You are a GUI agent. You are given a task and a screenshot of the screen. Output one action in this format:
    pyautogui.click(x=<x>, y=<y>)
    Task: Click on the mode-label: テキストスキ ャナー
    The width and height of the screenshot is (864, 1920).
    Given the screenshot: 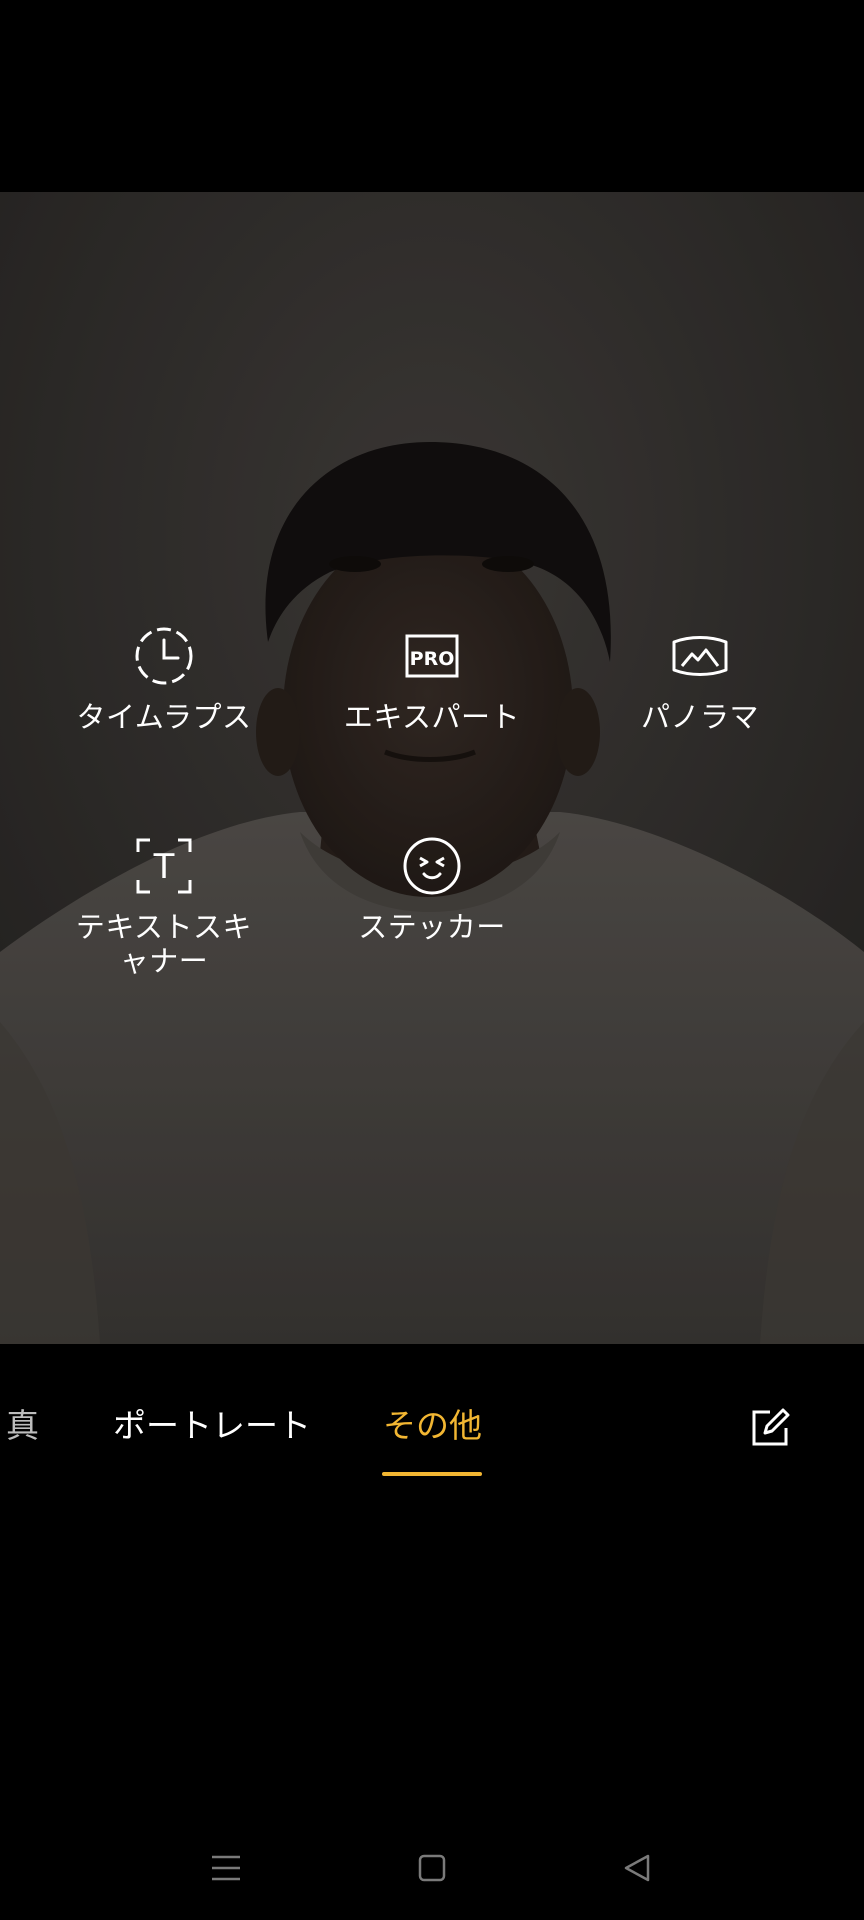 What is the action you would take?
    pyautogui.click(x=164, y=944)
    